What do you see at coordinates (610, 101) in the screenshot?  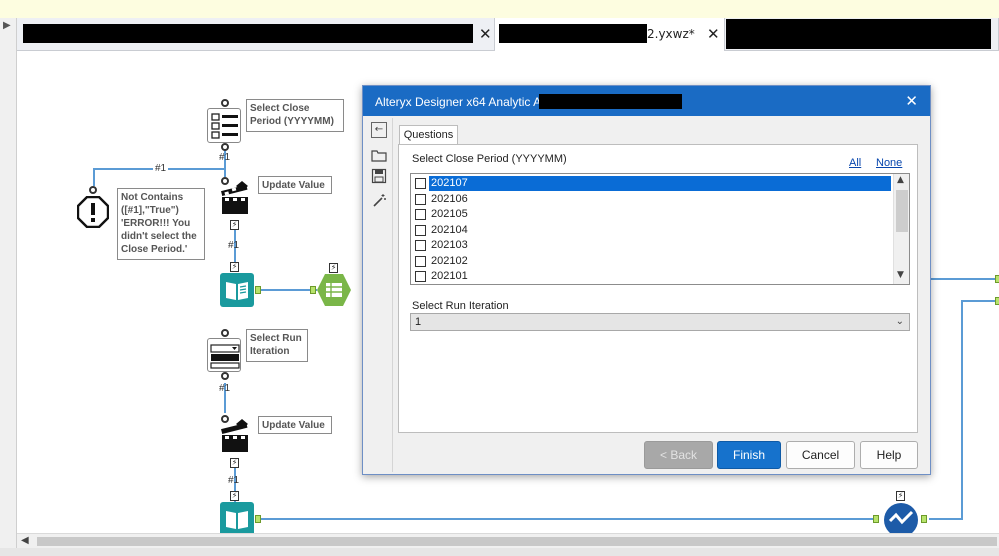 I see `redacted-app-name` at bounding box center [610, 101].